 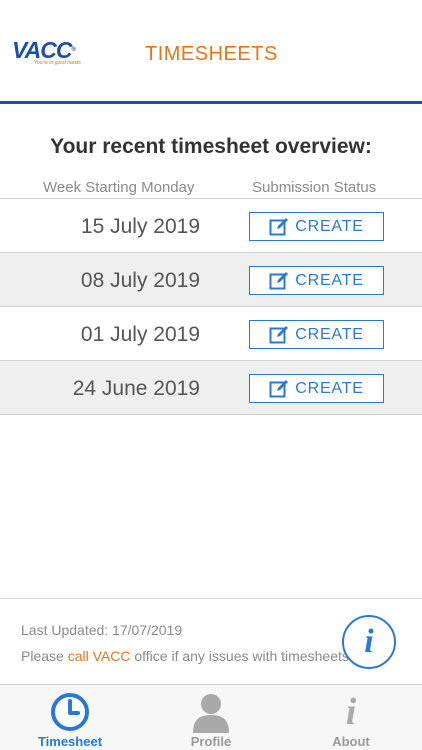 What do you see at coordinates (99, 656) in the screenshot?
I see `call-vacc-link: call VACC` at bounding box center [99, 656].